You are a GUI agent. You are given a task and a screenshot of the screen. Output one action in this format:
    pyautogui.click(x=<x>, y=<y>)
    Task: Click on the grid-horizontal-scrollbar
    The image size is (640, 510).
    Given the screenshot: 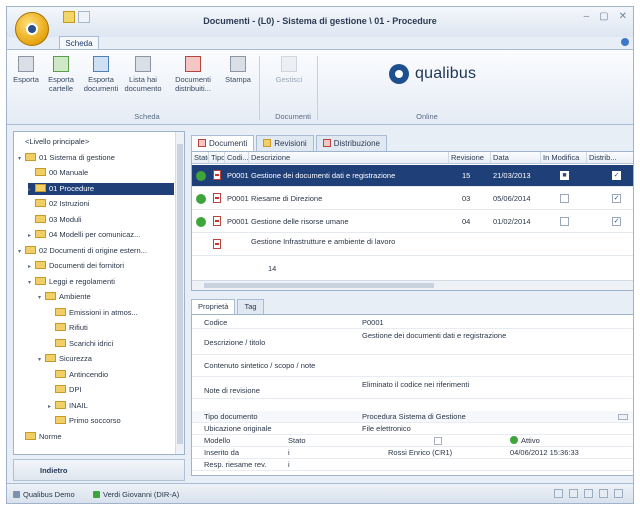 What is the action you would take?
    pyautogui.click(x=412, y=285)
    